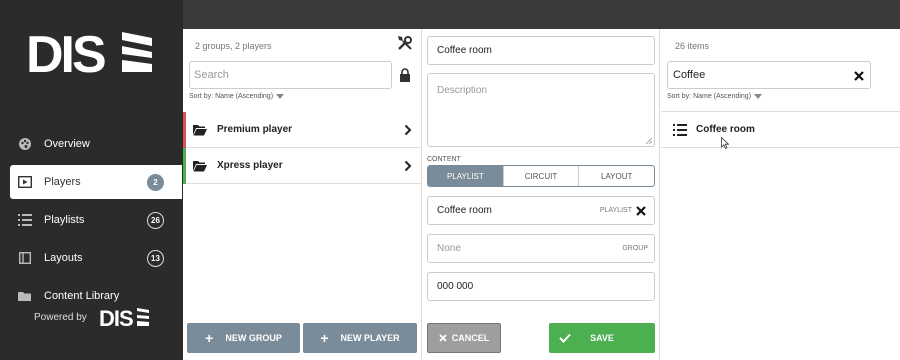 The height and width of the screenshot is (360, 900). What do you see at coordinates (462, 90) in the screenshot?
I see `description-placeholder: Description` at bounding box center [462, 90].